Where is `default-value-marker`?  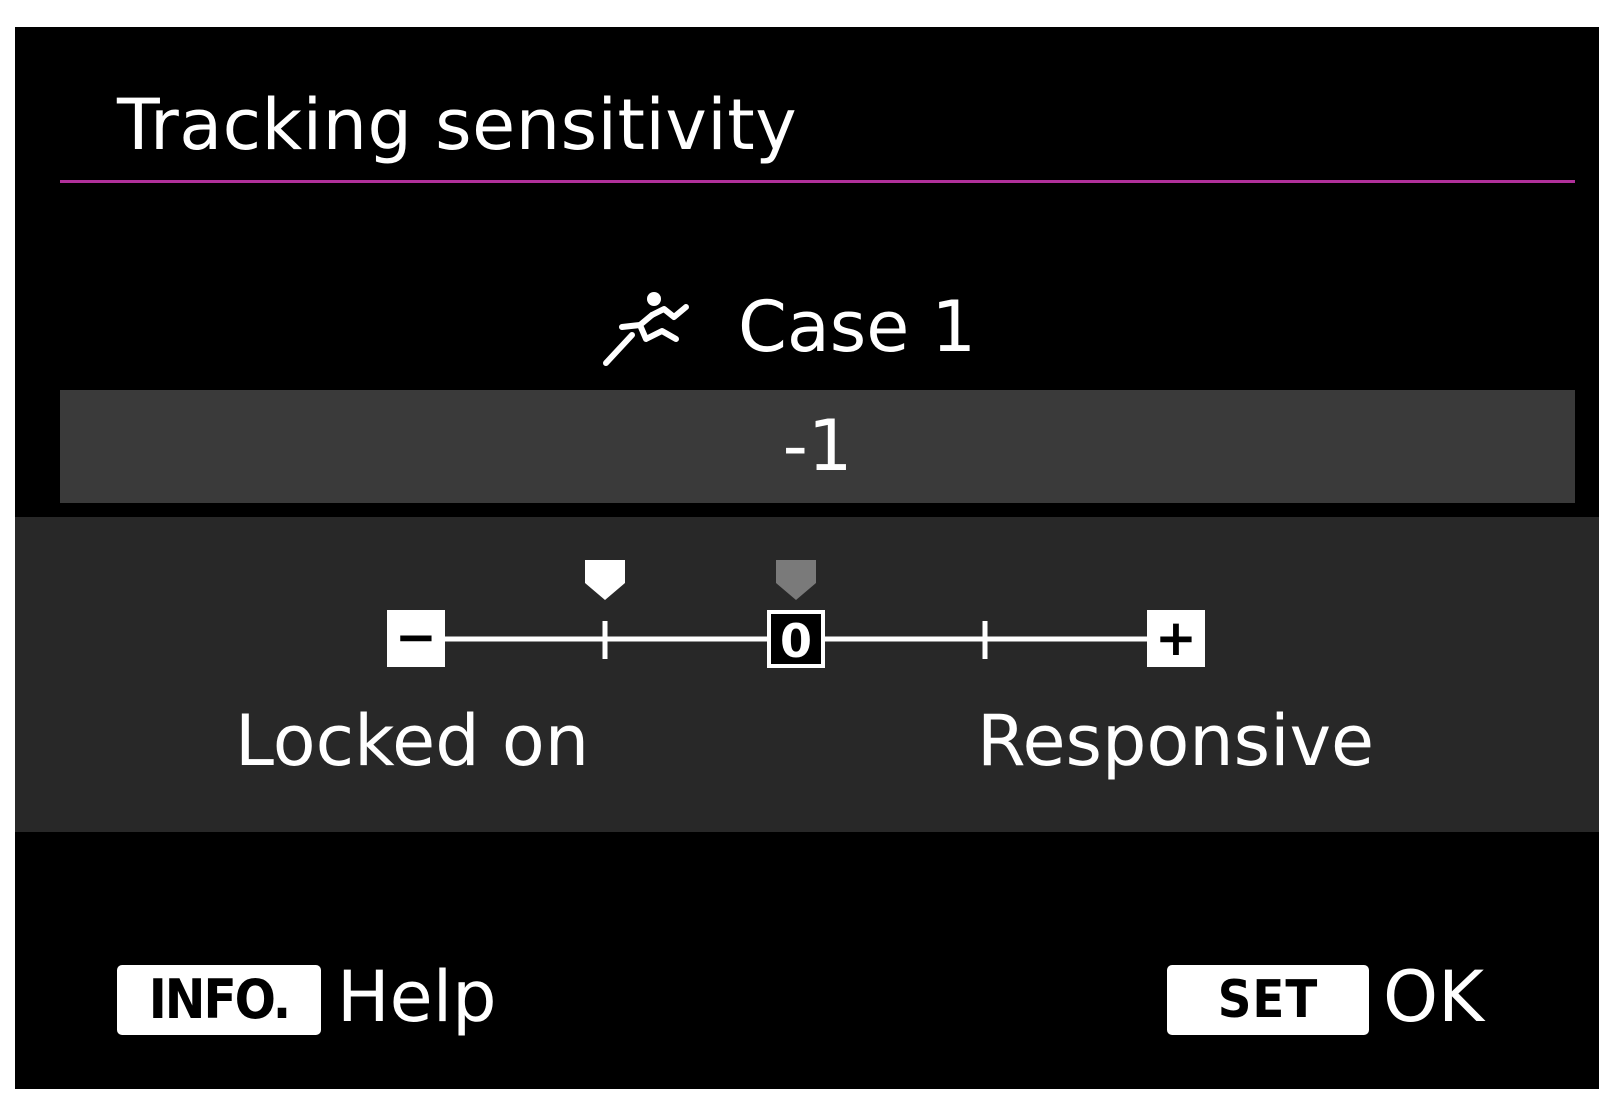
default-value-marker is located at coordinates (796, 580).